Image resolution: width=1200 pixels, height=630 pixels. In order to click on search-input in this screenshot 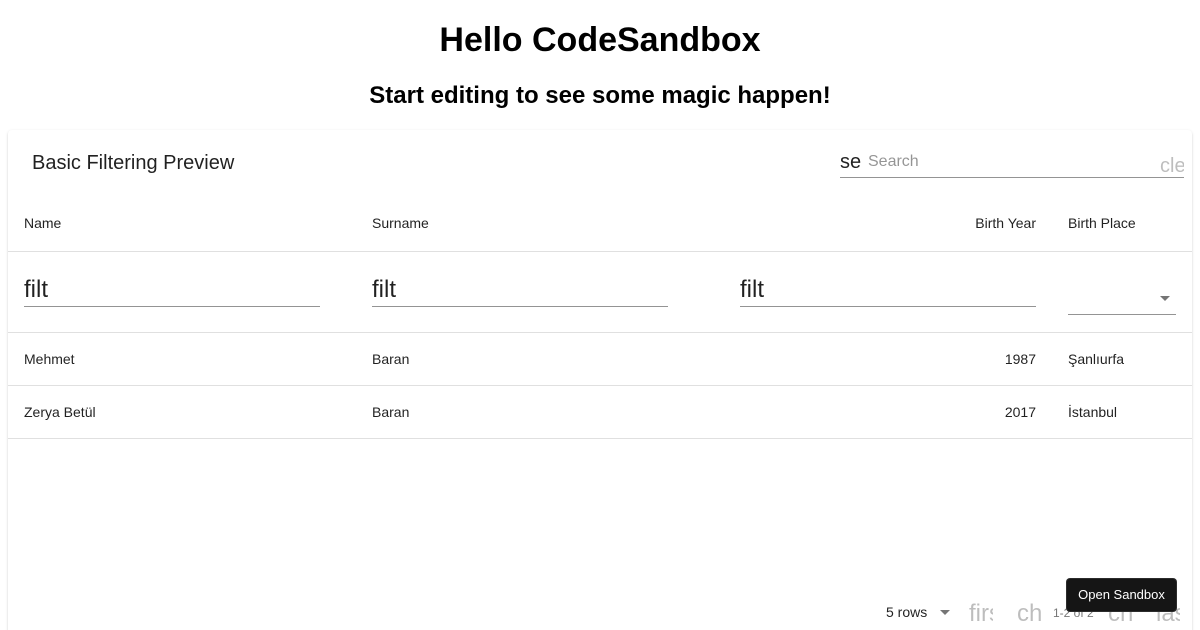, I will do `click(1008, 162)`.